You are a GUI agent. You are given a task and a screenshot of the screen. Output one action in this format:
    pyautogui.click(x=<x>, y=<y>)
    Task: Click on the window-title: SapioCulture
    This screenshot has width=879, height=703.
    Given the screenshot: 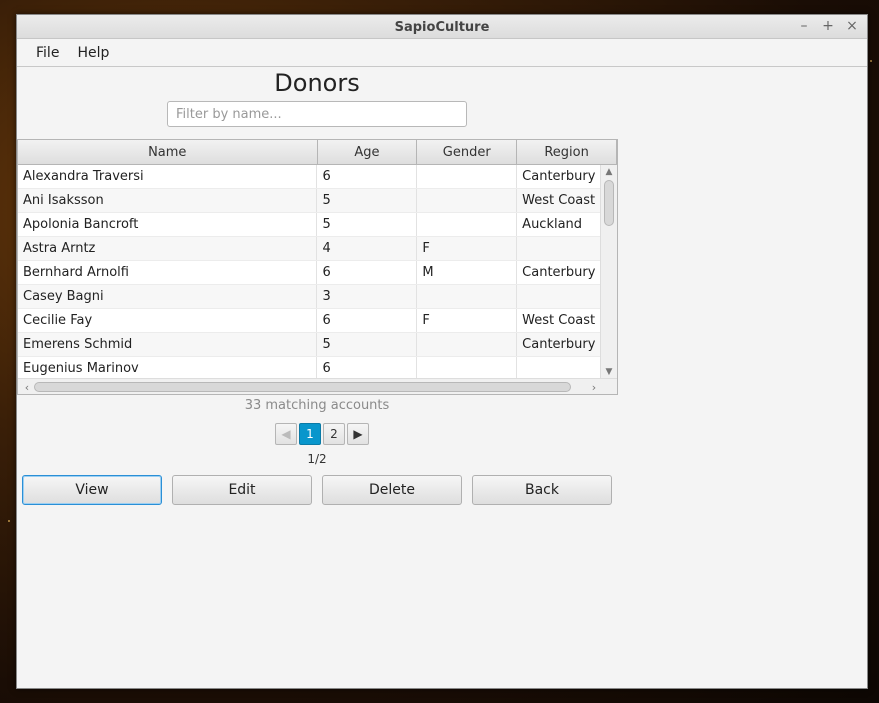 What is the action you would take?
    pyautogui.click(x=442, y=27)
    